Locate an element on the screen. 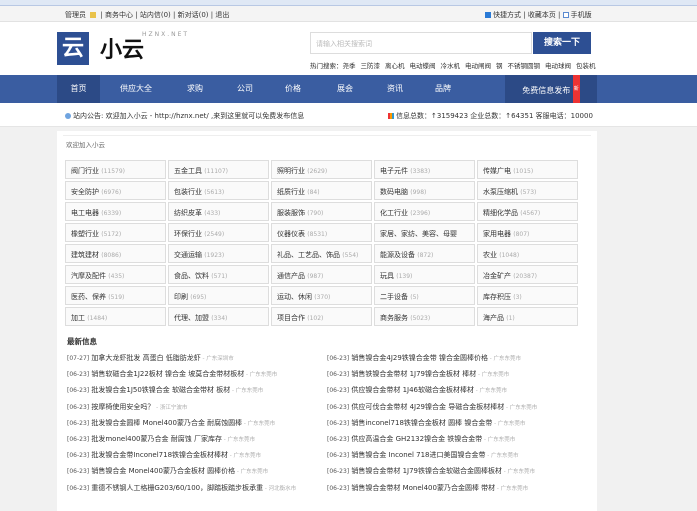  nav-exhibition: 展会 is located at coordinates (345, 89).